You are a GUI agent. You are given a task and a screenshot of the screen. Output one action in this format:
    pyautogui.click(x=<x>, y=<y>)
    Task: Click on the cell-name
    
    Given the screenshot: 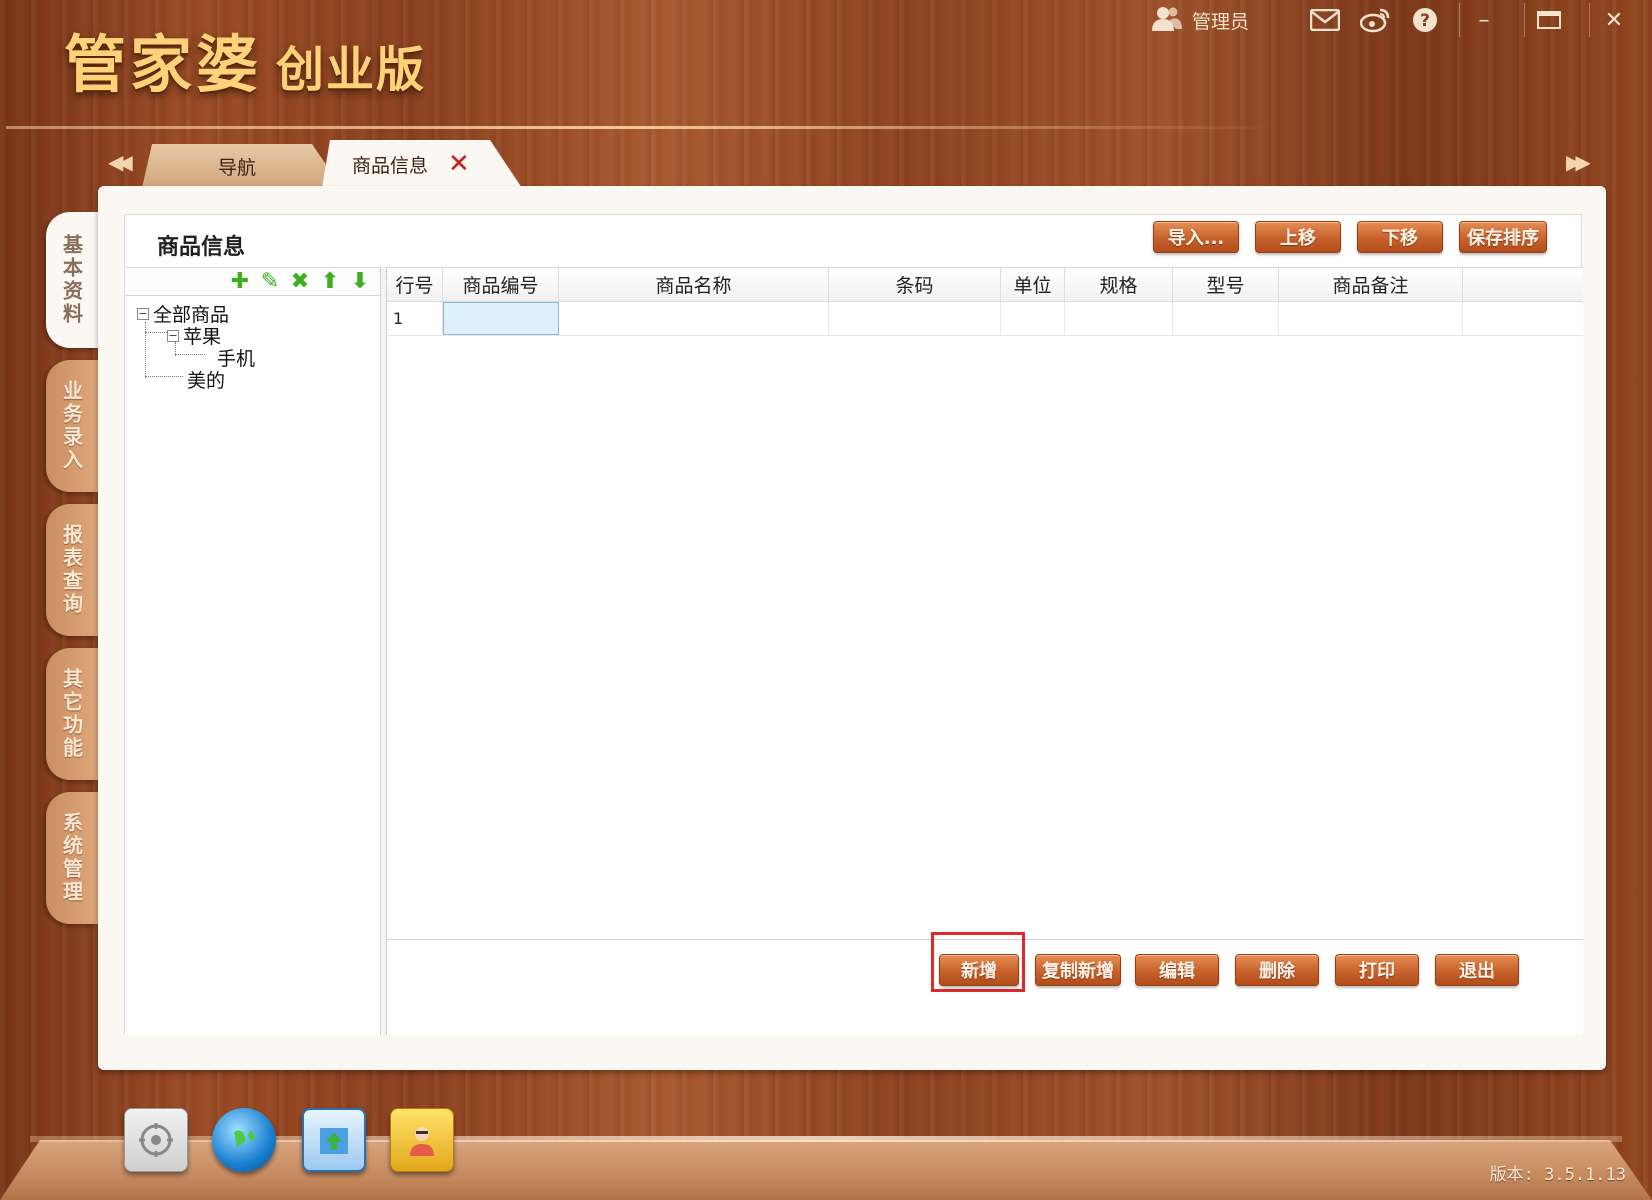 What is the action you would take?
    pyautogui.click(x=694, y=318)
    